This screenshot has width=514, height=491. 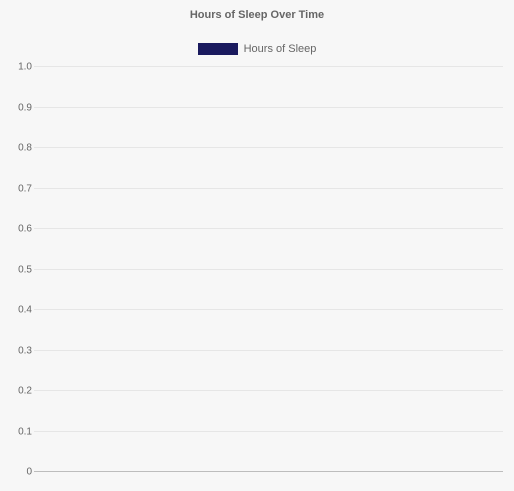 I want to click on y-tick-label: 0.5, so click(x=25, y=270).